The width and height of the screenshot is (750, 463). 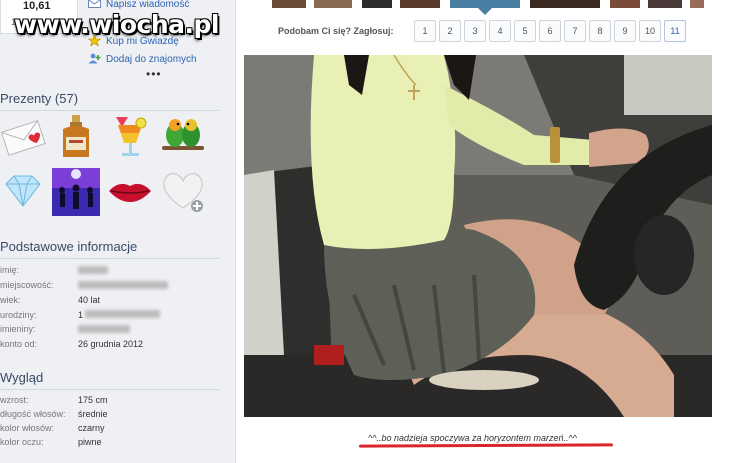 I want to click on rate-button-7: 7, so click(x=575, y=31).